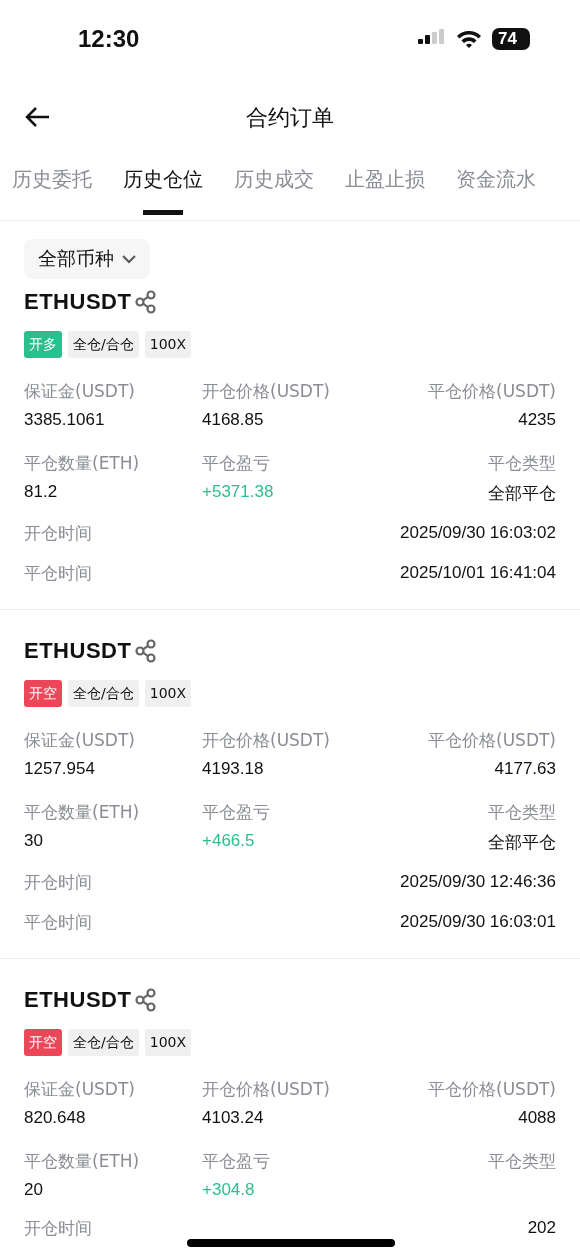 Image resolution: width=580 pixels, height=1257 pixels. Describe the element at coordinates (59, 769) in the screenshot. I see `stat-value: 1257.954` at that location.